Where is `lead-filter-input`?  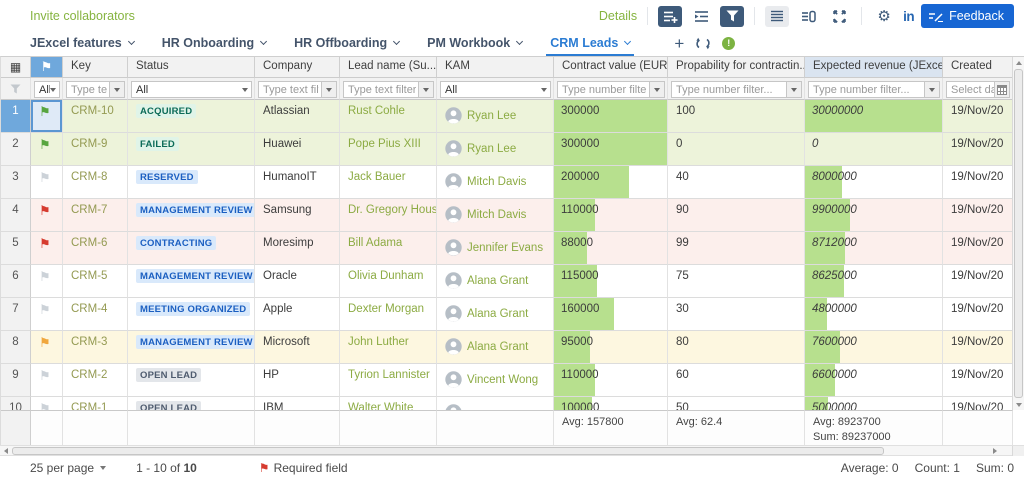 lead-filter-input is located at coordinates (381, 89).